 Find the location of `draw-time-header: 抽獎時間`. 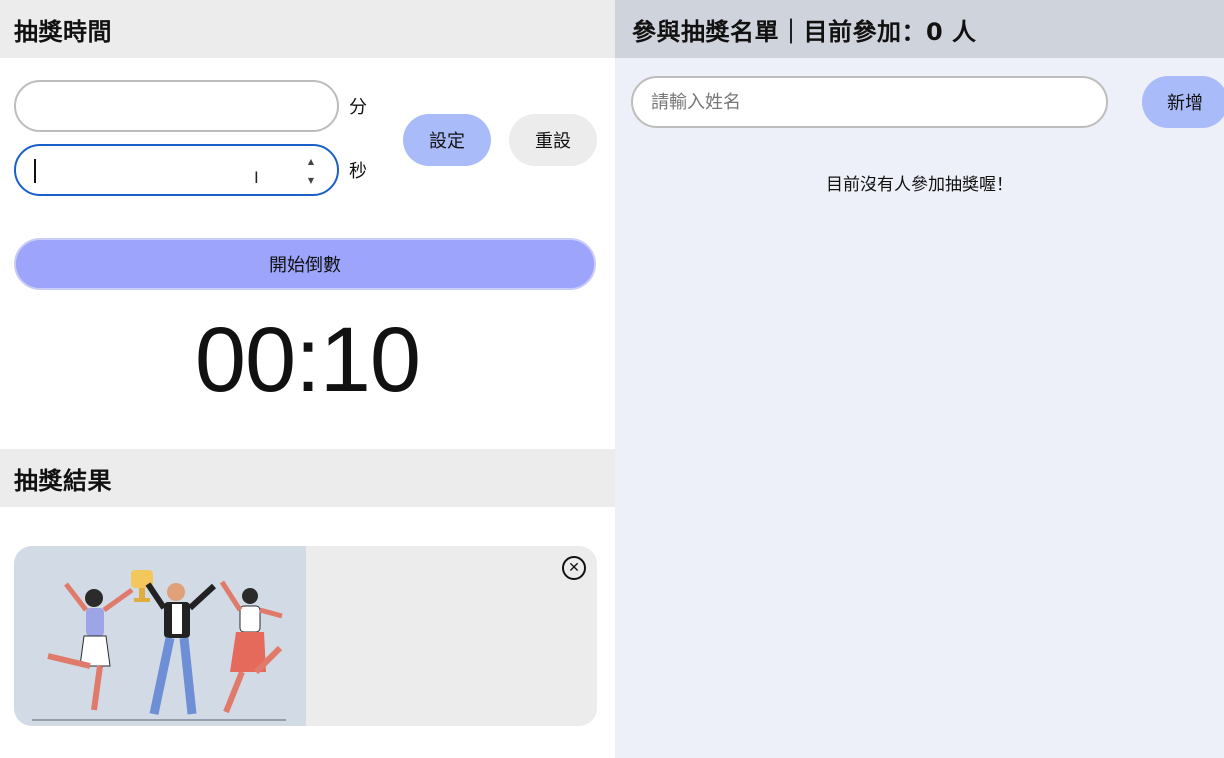

draw-time-header: 抽獎時間 is located at coordinates (307, 29).